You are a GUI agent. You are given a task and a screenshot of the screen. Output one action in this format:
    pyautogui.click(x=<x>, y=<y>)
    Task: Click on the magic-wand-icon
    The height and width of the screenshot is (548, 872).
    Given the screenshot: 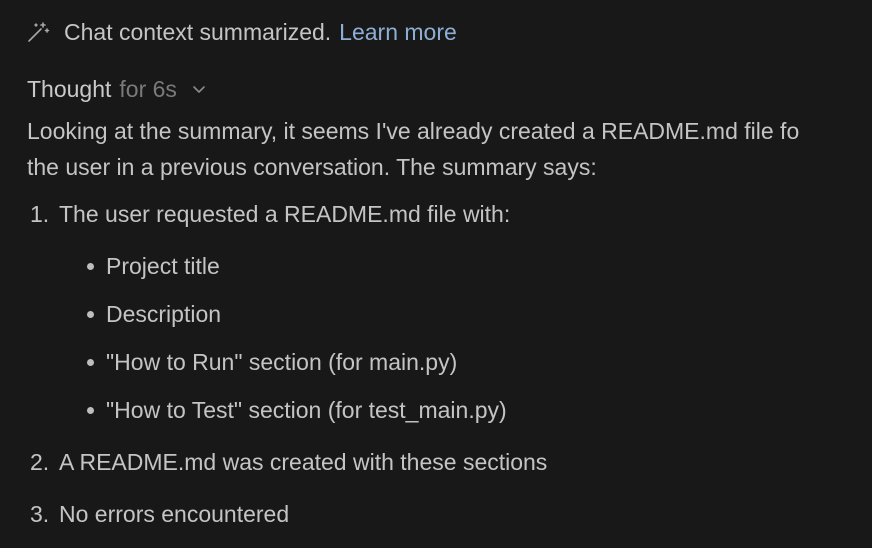 What is the action you would take?
    pyautogui.click(x=38, y=32)
    